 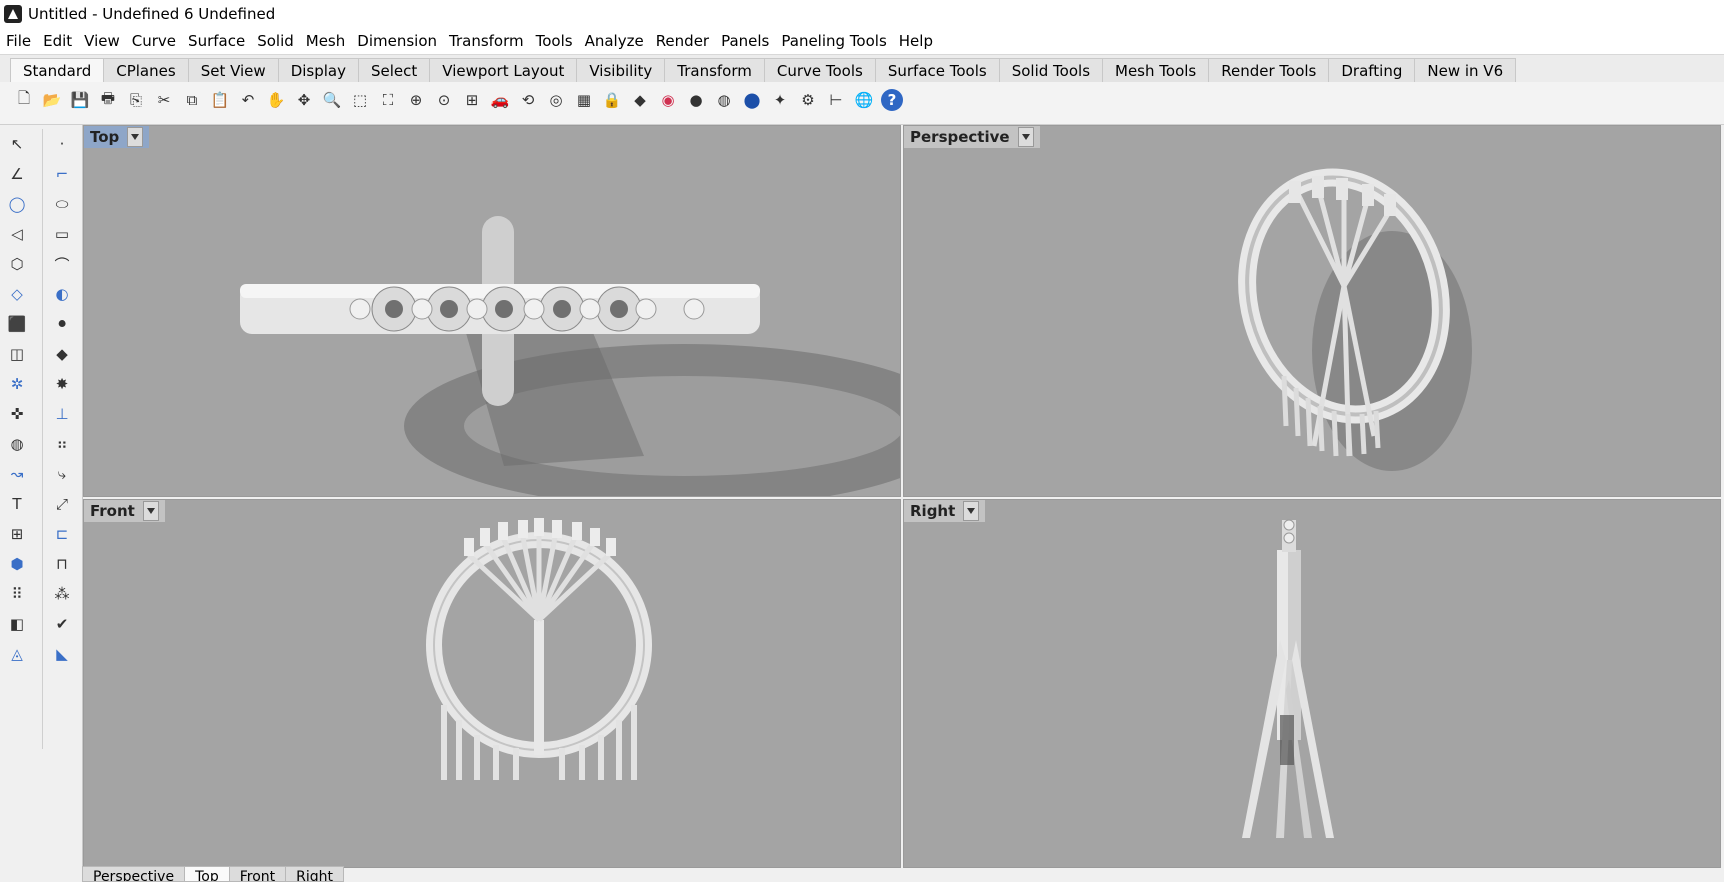 What do you see at coordinates (62, 354) in the screenshot?
I see `extrude-icon: ◆` at bounding box center [62, 354].